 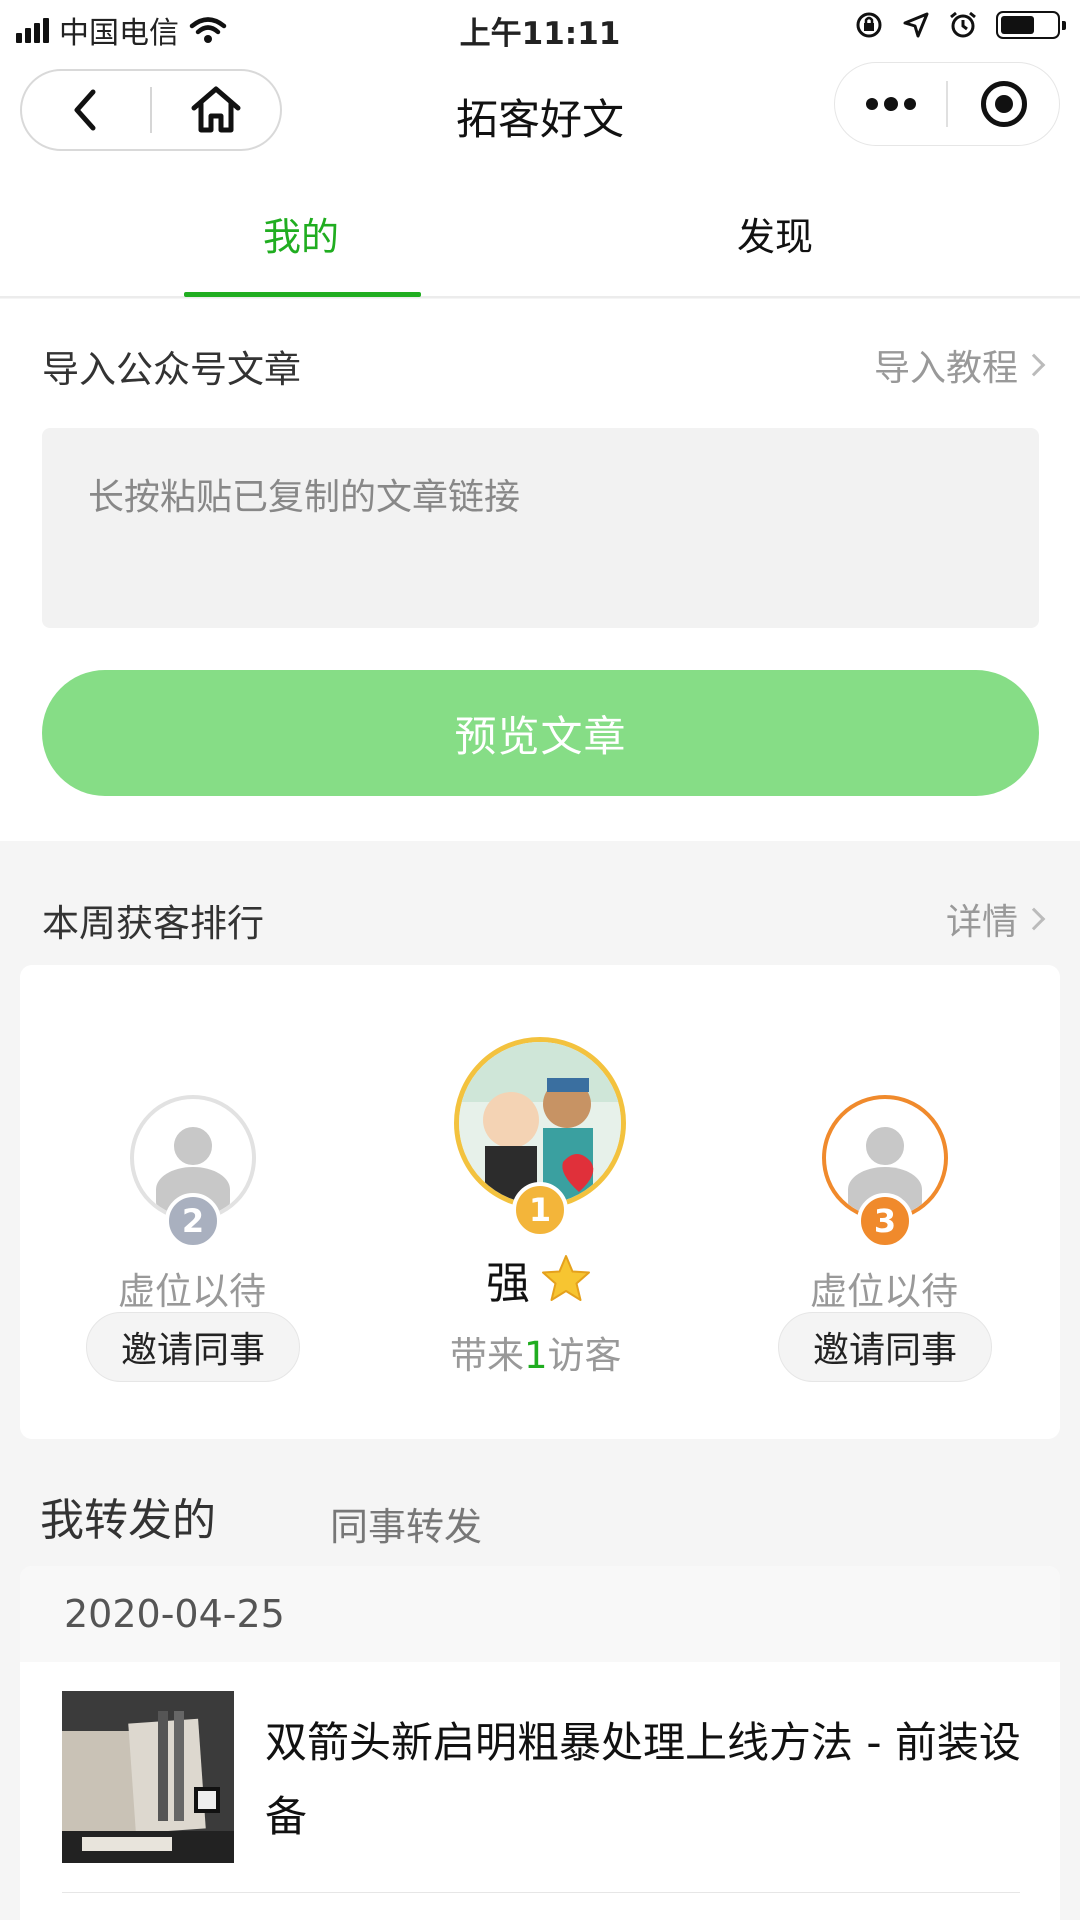 I want to click on more-button, so click(x=890, y=104).